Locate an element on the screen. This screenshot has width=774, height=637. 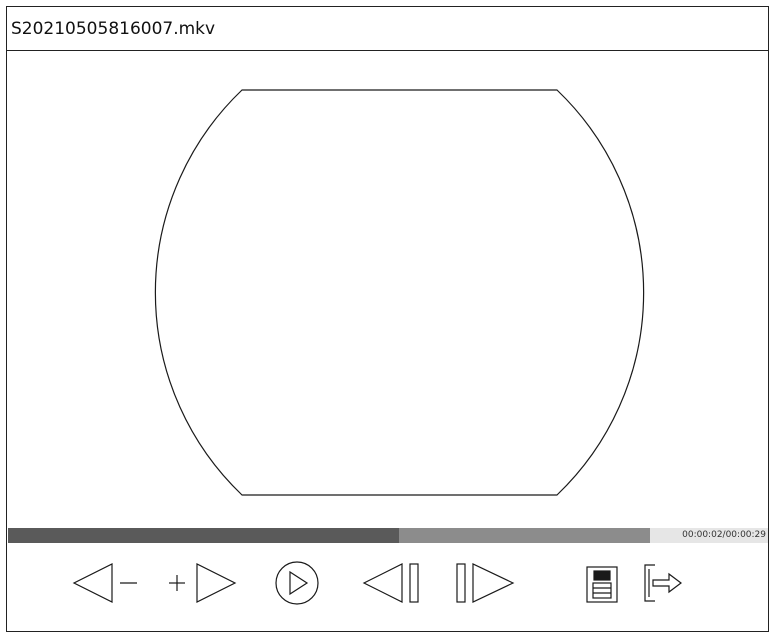
speed-up-button is located at coordinates (203, 583).